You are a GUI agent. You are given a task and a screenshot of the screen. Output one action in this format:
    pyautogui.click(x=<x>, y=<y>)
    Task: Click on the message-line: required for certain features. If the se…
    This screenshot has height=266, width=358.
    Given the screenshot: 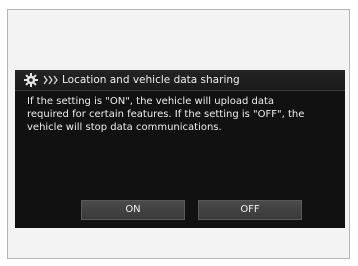 What is the action you would take?
    pyautogui.click(x=166, y=114)
    